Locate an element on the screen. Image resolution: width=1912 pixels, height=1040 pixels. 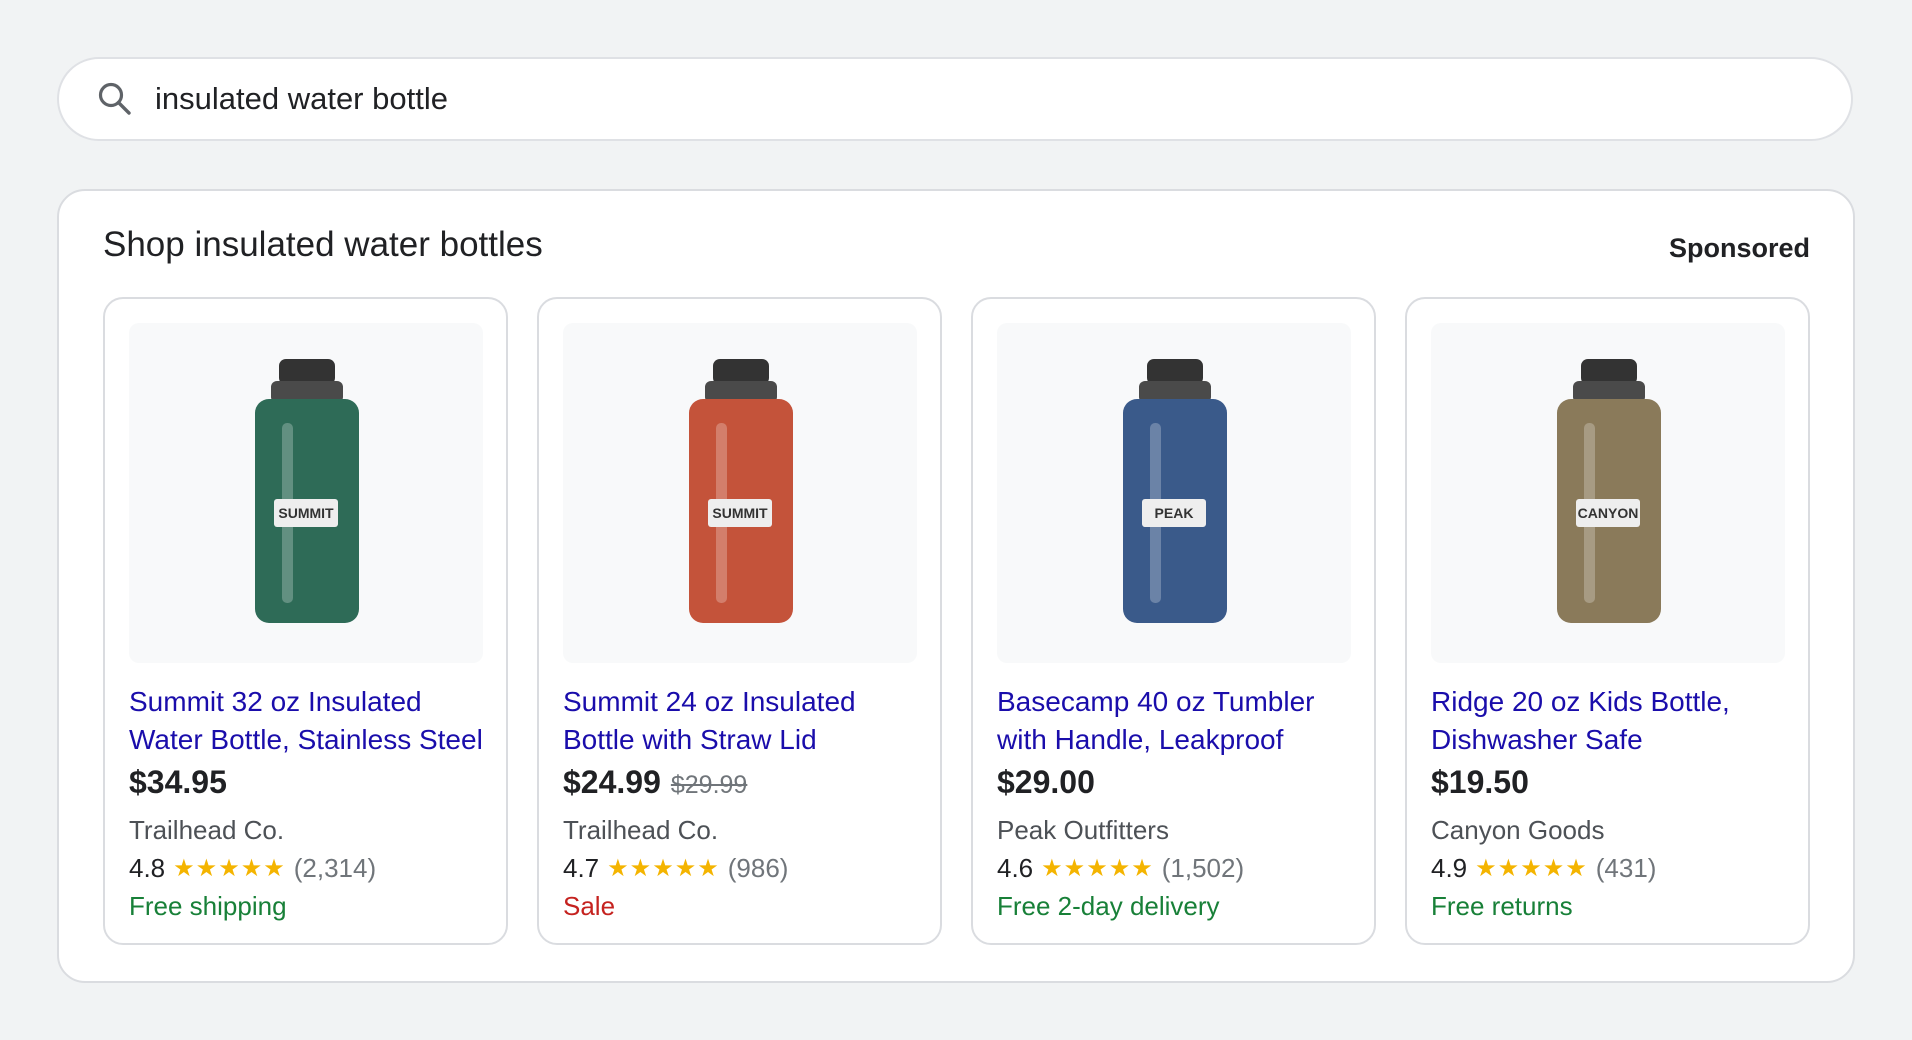
rating-row: 4.6 ★★★★★ (1,502) is located at coordinates (1120, 868).